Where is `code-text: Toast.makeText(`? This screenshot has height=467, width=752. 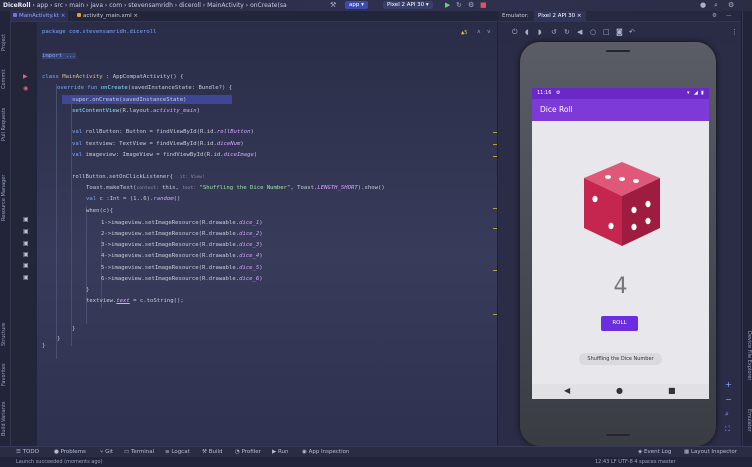
code-text: Toast.makeText( is located at coordinates (111, 188).